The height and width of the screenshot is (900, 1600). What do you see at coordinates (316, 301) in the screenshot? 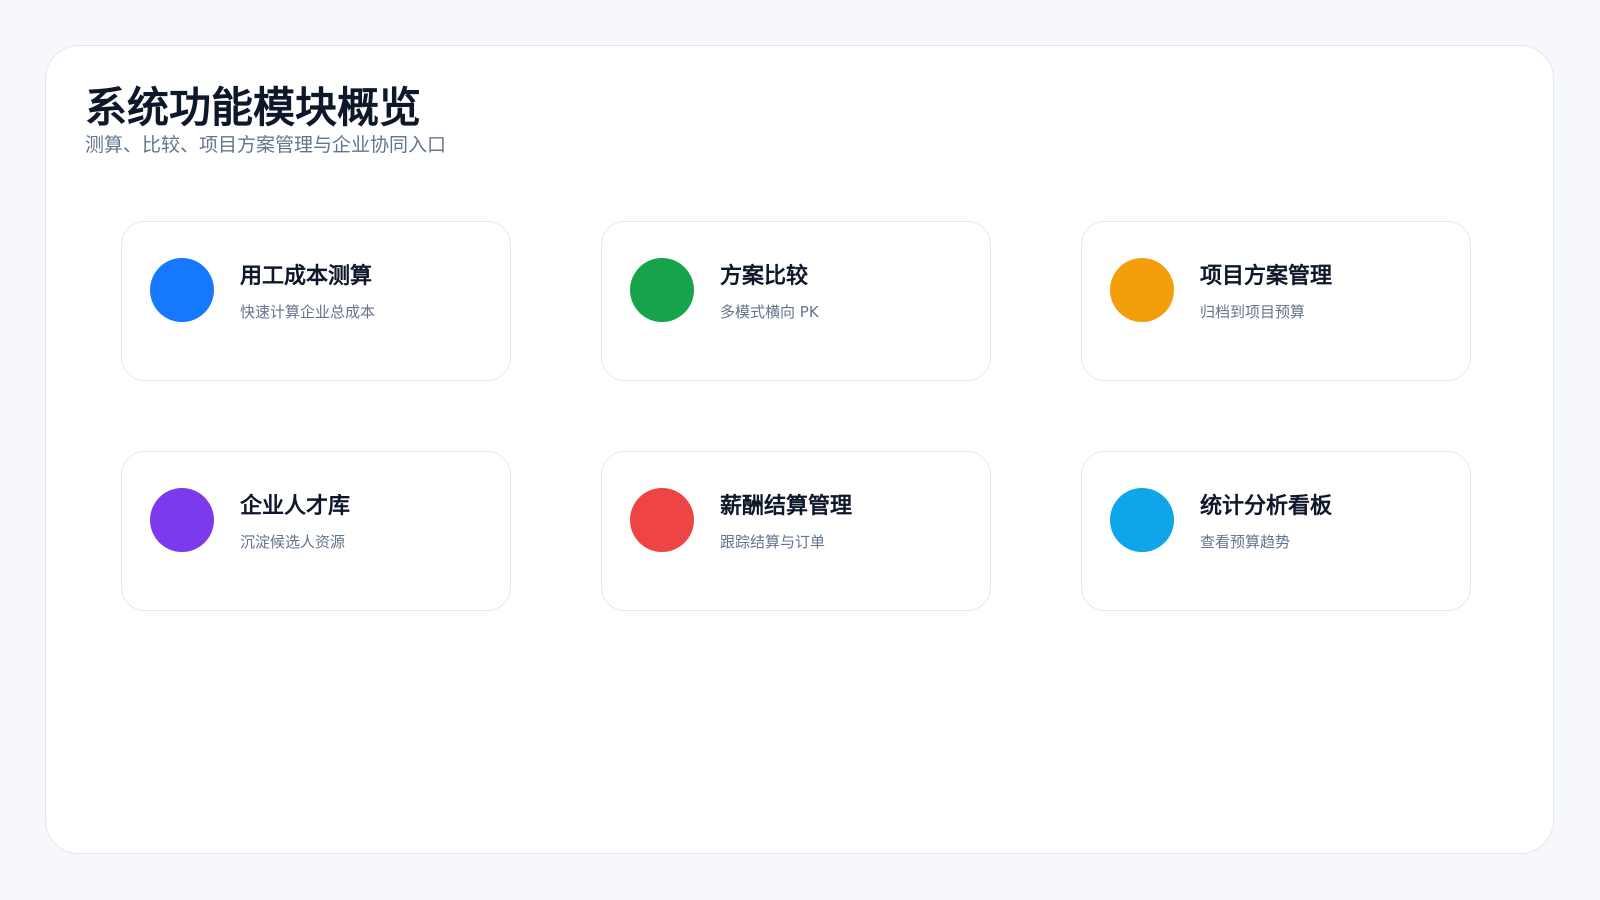
I see `module-card-cost-calculation: 用工成本测算 快速计算企业总成本` at bounding box center [316, 301].